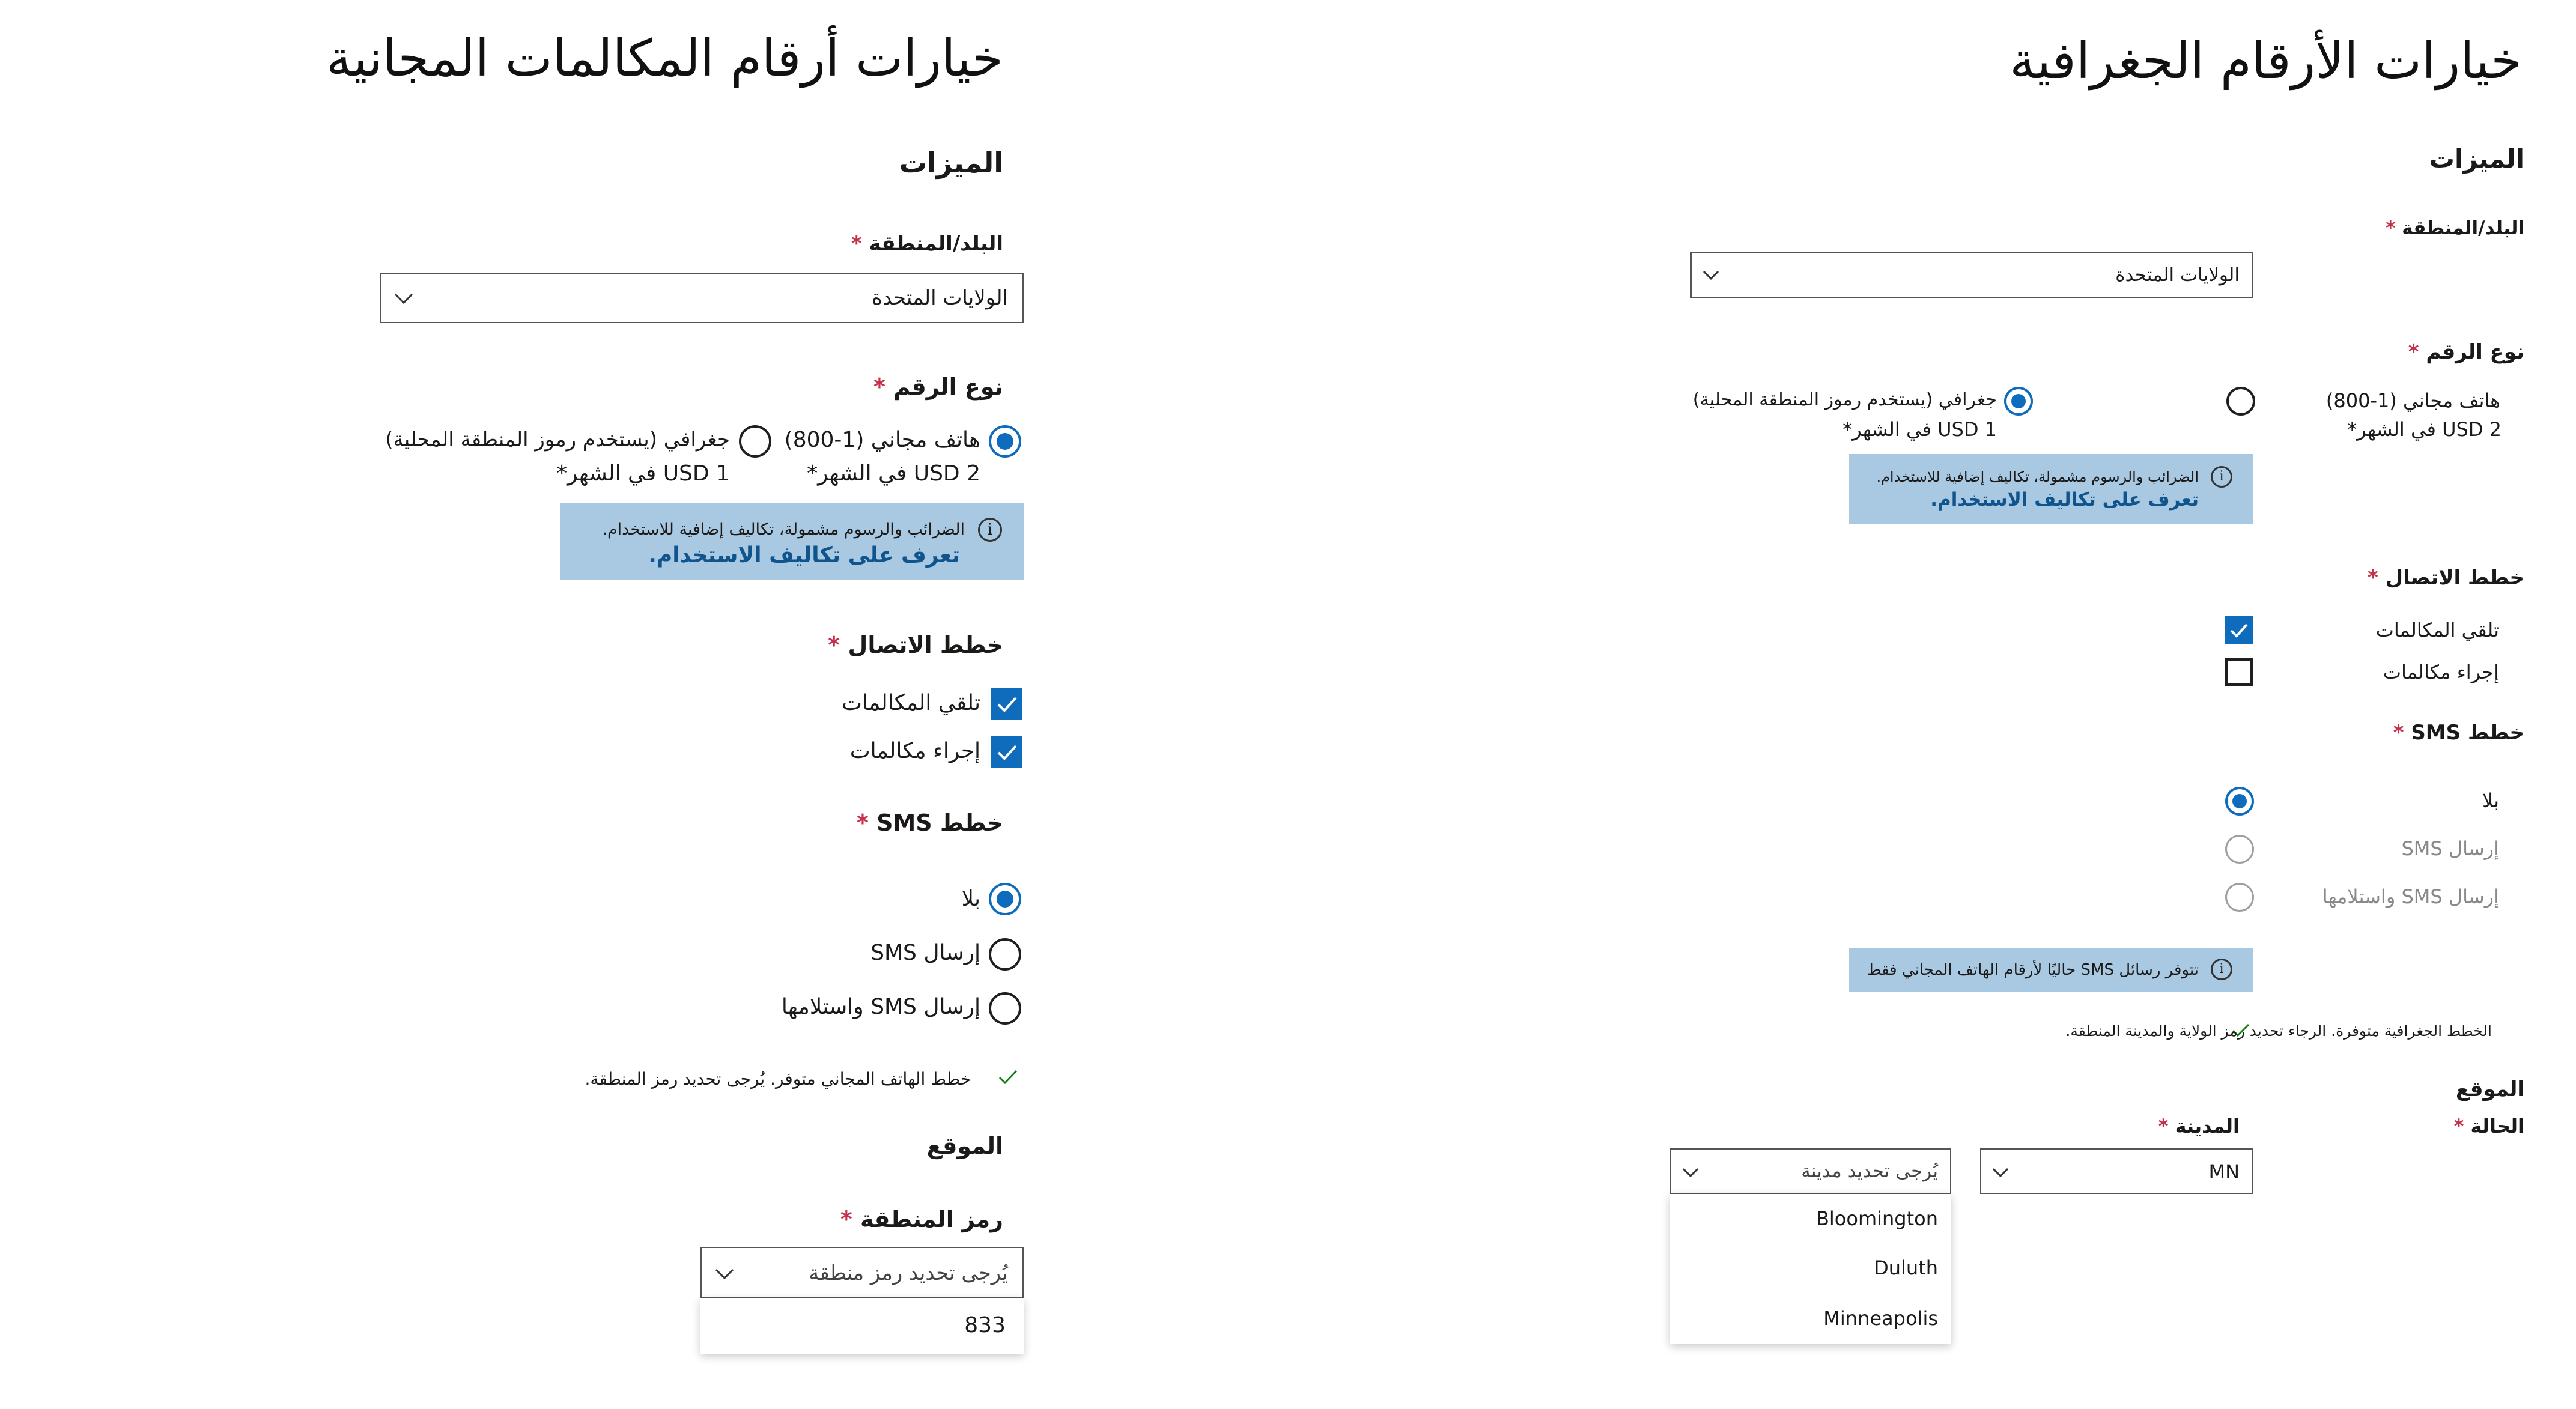  Describe the element at coordinates (1880, 1318) in the screenshot. I see `city-option-minneapolis: Minneapolis` at that location.